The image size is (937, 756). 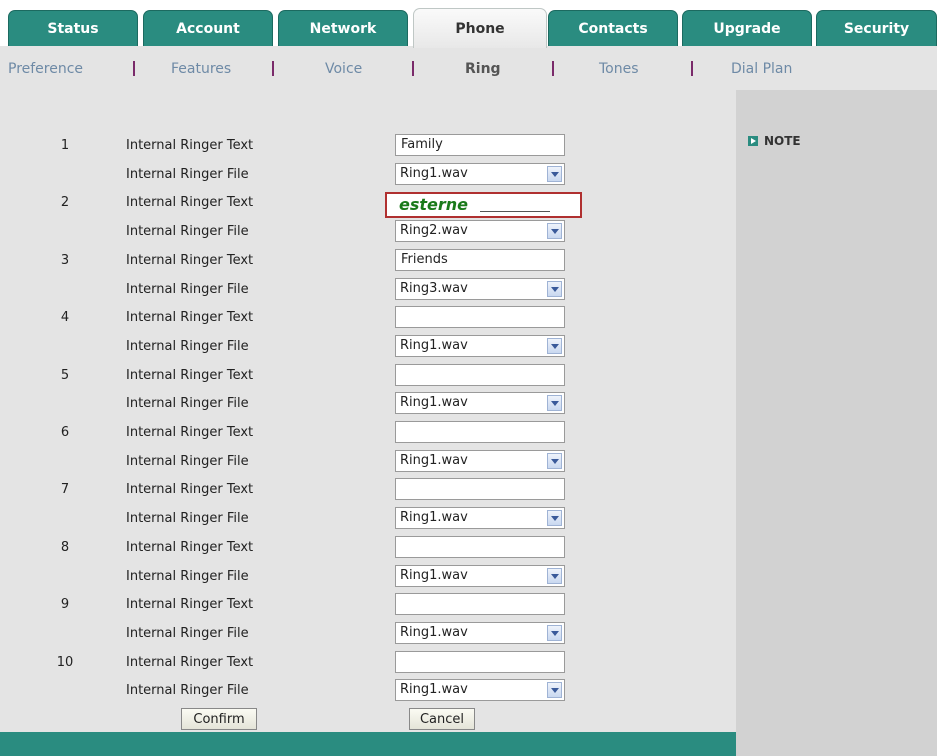 What do you see at coordinates (368, 376) in the screenshot?
I see `ringer-text-row: 5 Internal Ringer Text` at bounding box center [368, 376].